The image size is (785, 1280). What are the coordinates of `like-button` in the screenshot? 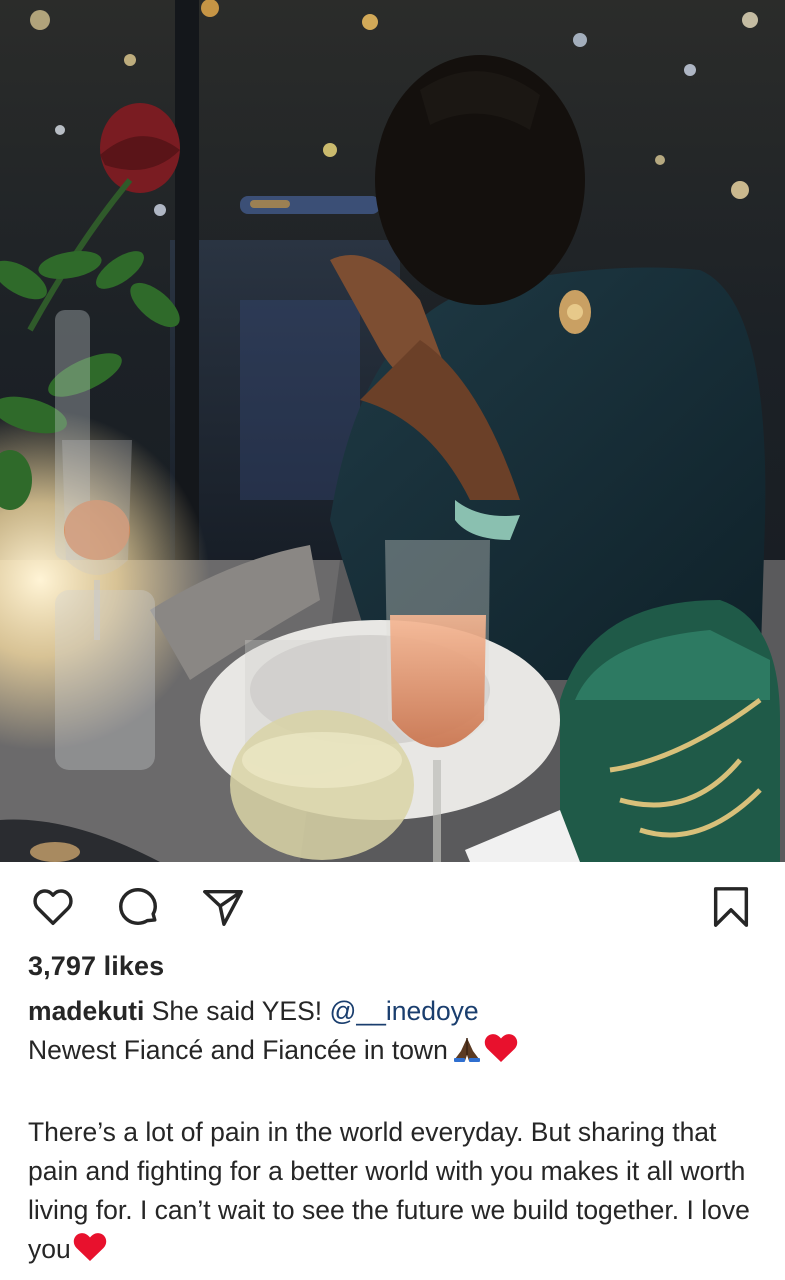 It's located at (53, 907).